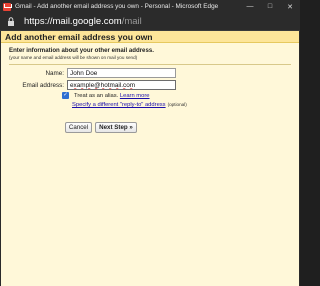 Image resolution: width=320 pixels, height=286 pixels. I want to click on maximize-button: □, so click(270, 6).